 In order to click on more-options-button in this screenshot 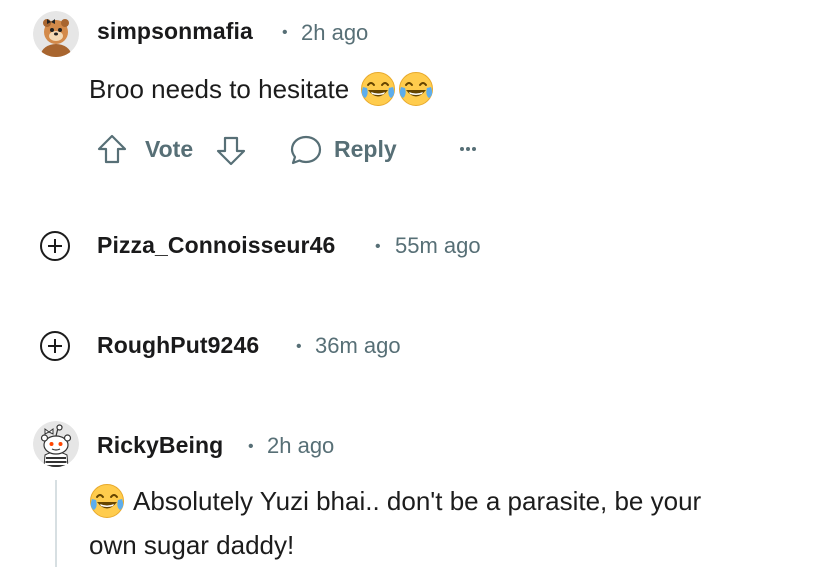, I will do `click(469, 149)`.